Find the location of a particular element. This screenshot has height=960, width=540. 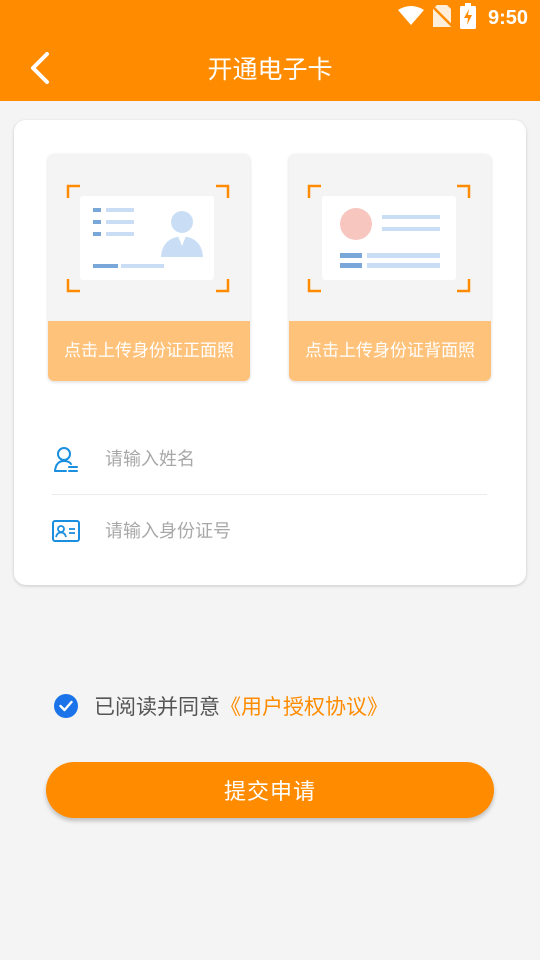

person-icon is located at coordinates (66, 460).